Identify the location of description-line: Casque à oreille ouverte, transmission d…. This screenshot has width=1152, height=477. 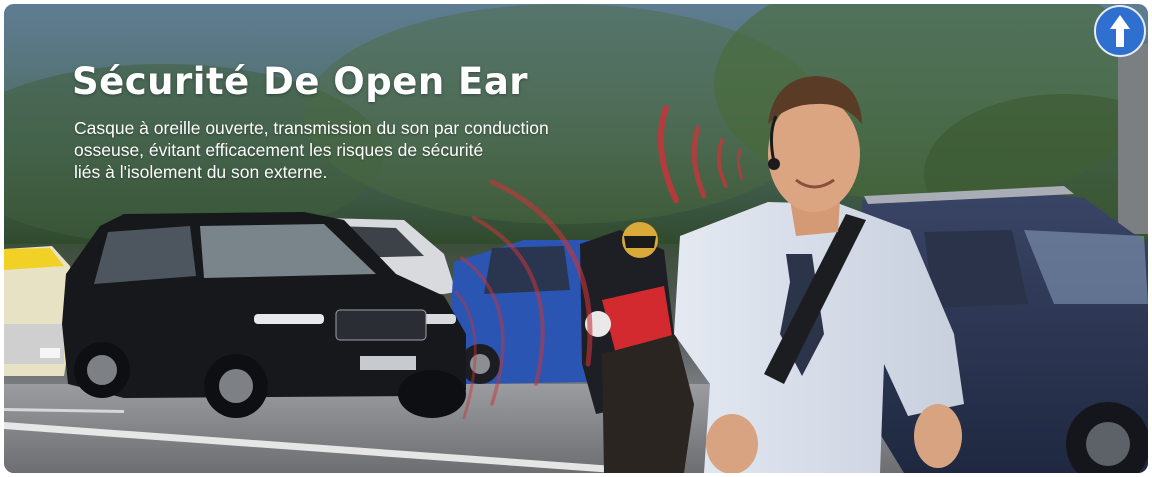
(311, 128).